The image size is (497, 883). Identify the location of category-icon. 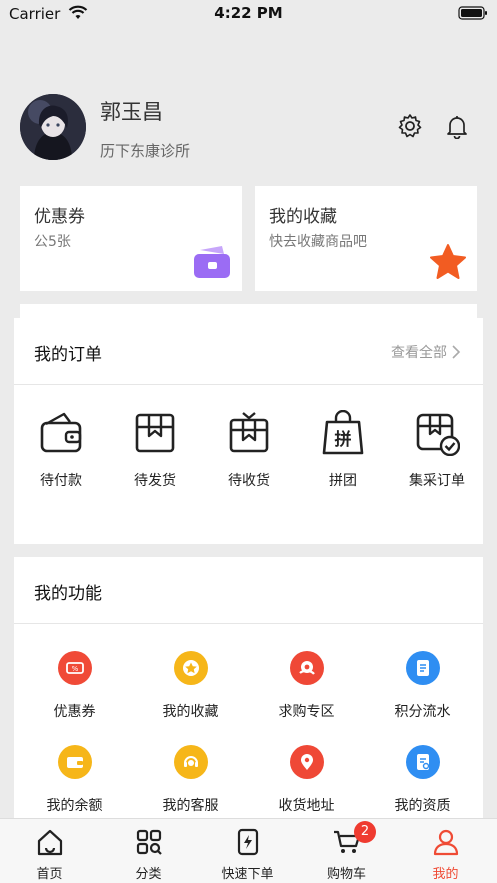
(149, 842).